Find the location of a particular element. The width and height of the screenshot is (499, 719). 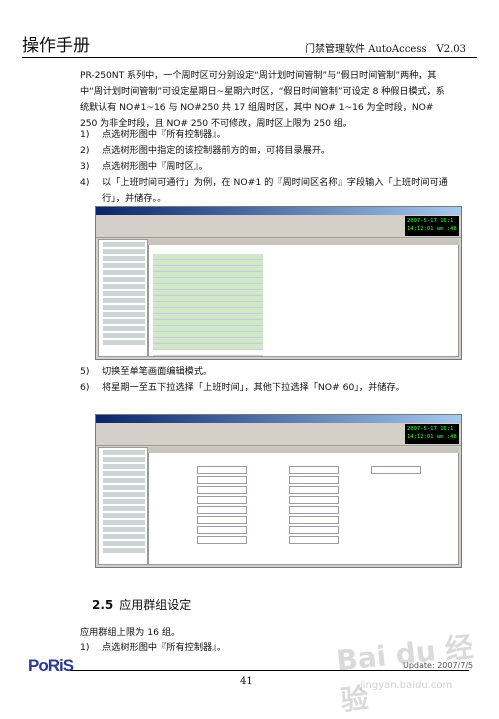

edit-pane is located at coordinates (303, 506).